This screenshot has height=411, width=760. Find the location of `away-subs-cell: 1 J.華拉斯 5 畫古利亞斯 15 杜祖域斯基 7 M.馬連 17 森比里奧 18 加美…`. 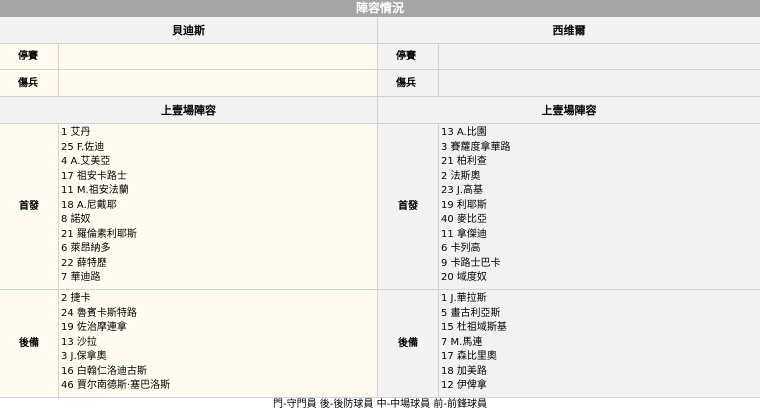

away-subs-cell: 1 J.華拉斯 5 畫古利亞斯 15 杜祖域斯基 7 M.馬連 17 森比里奧 18 加美… is located at coordinates (599, 344).